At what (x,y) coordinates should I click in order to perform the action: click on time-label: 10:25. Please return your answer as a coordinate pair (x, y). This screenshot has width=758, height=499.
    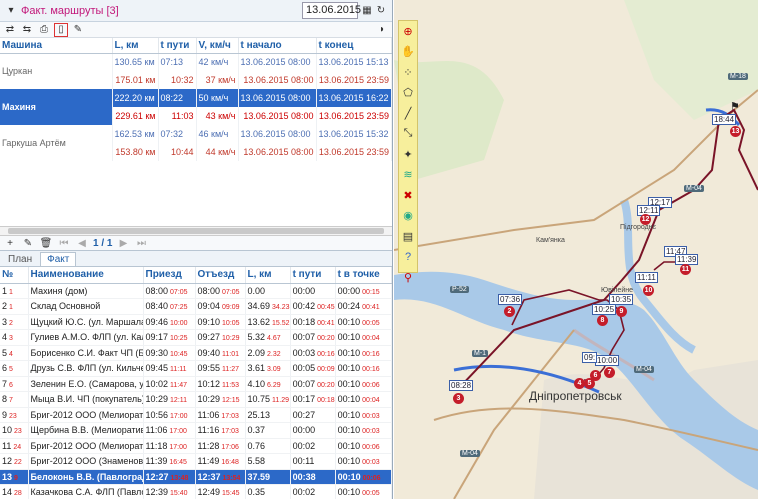
    Looking at the image, I should click on (604, 309).